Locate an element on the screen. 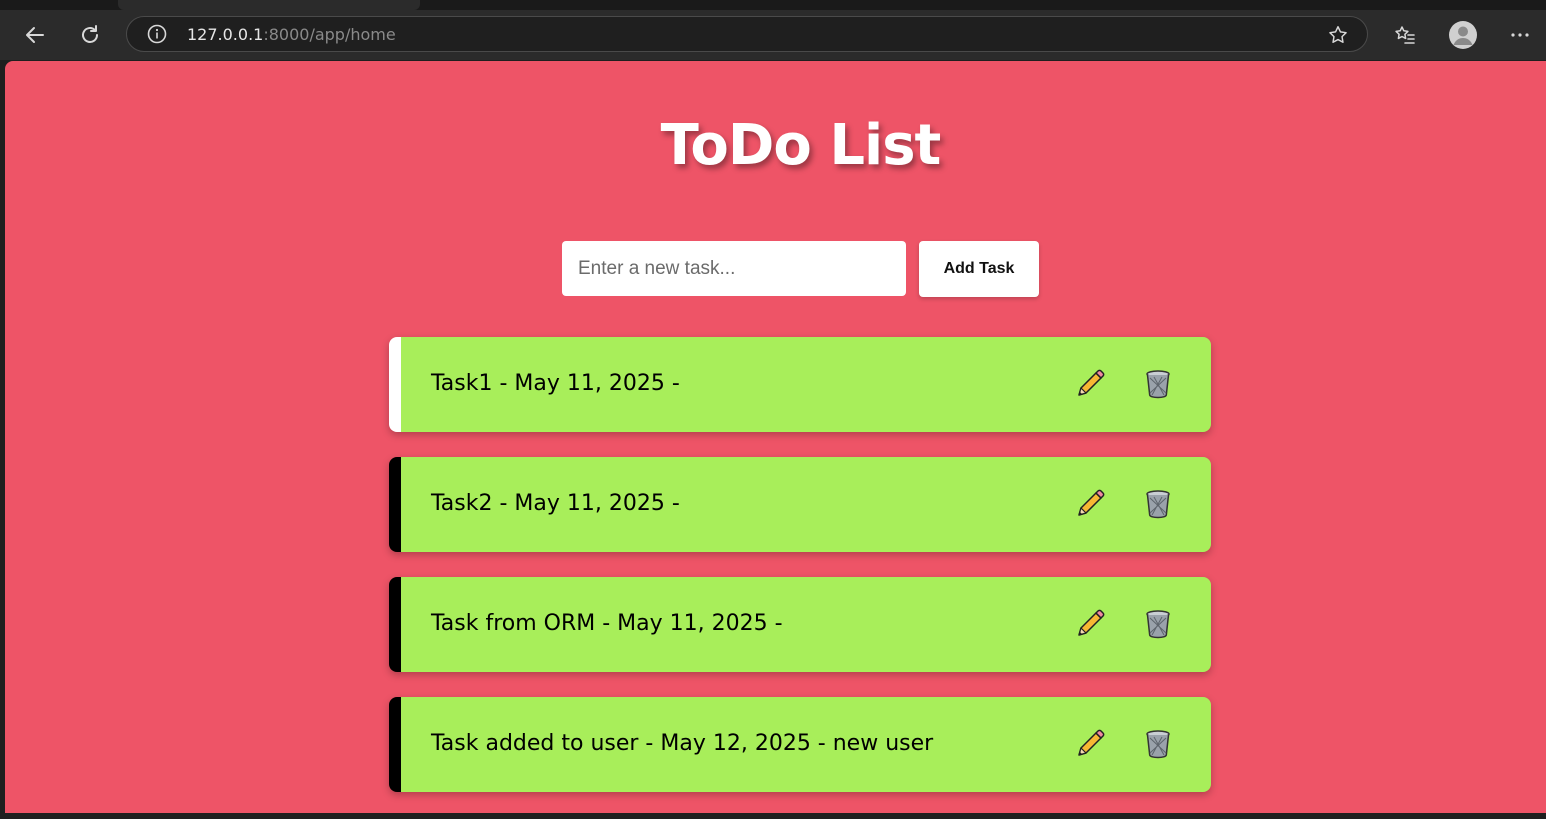  task-text: Task from ORM - May 11, 2025 - is located at coordinates (607, 623).